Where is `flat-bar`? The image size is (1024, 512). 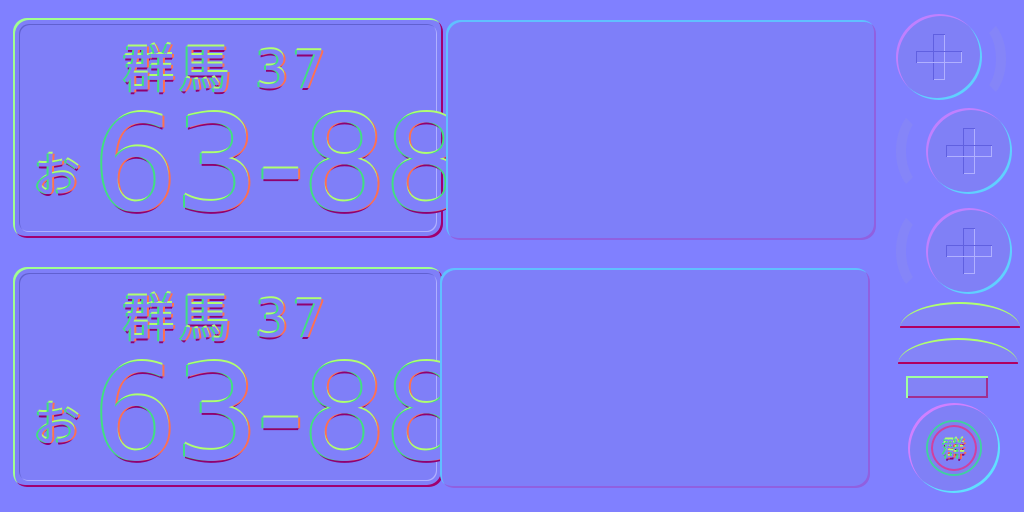 flat-bar is located at coordinates (947, 387).